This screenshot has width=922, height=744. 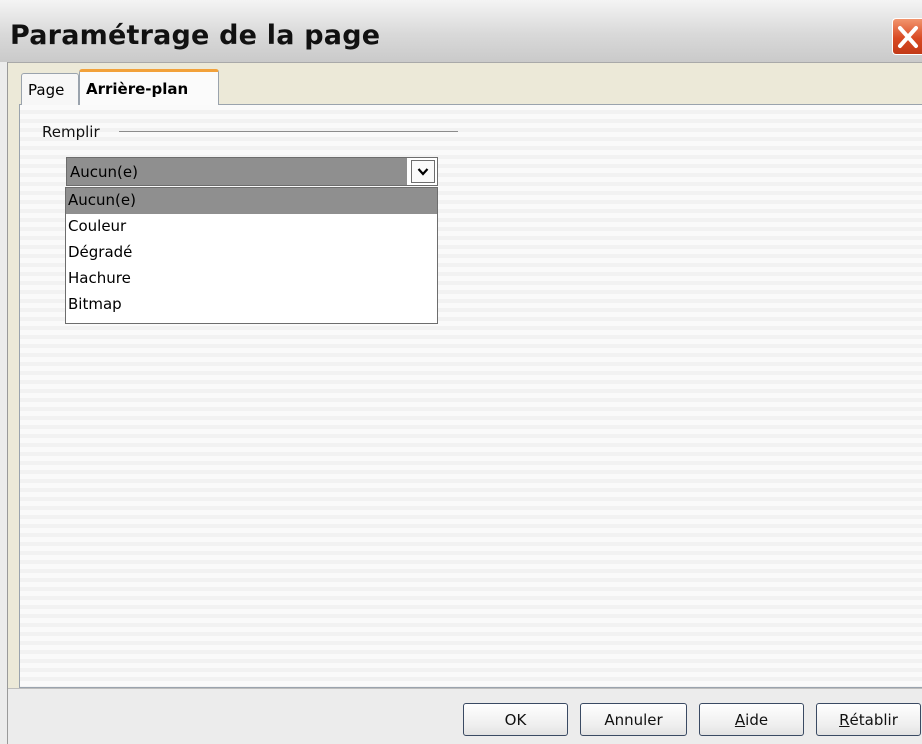 I want to click on chevron-down-icon, so click(x=423, y=172).